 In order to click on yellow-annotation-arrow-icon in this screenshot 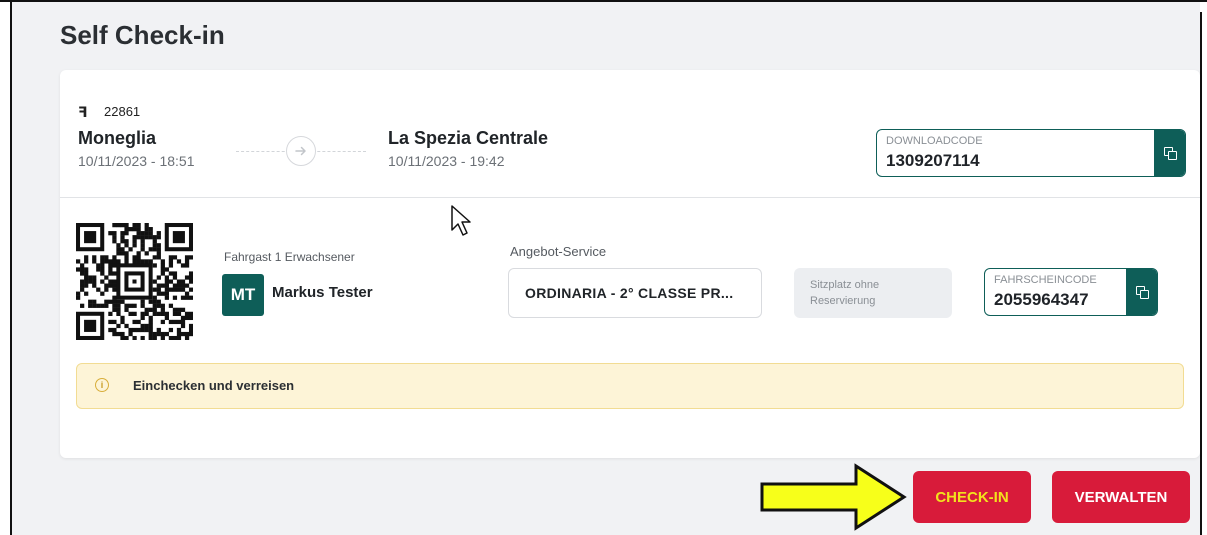, I will do `click(833, 497)`.